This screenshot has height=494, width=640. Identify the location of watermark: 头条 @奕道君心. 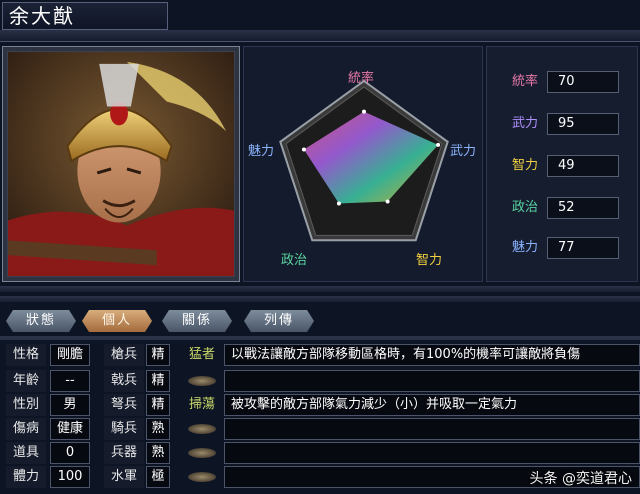
(580, 479).